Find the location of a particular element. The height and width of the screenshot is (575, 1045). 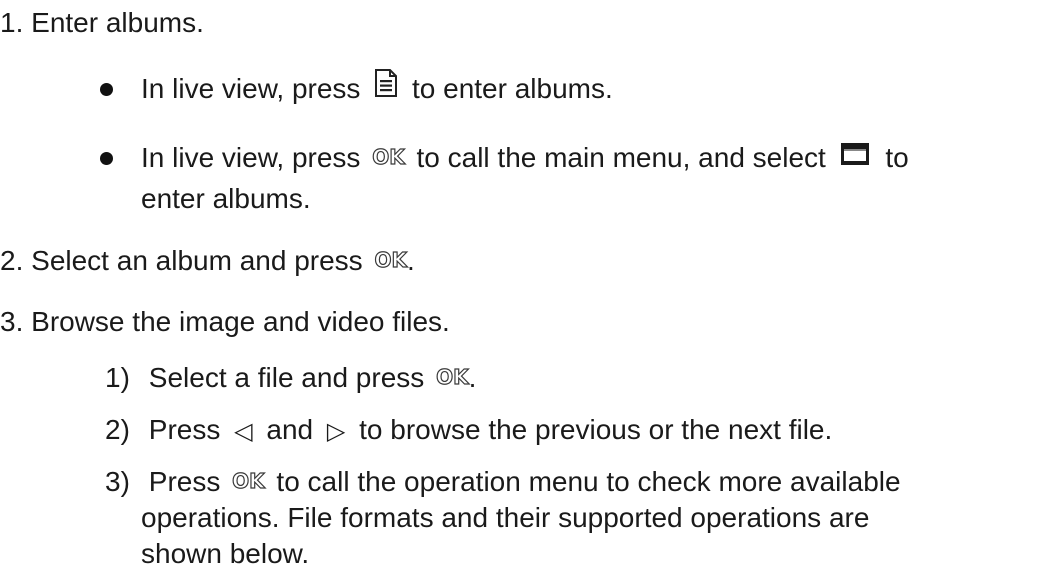

substep-1-text-before: Select a file and press is located at coordinates (286, 377).